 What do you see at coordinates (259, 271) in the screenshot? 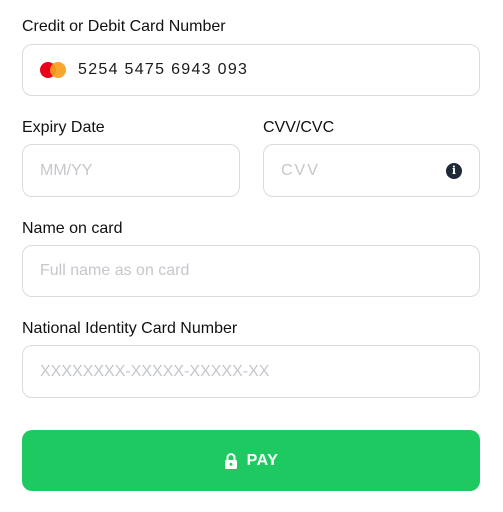
I see `name-on-card-input` at bounding box center [259, 271].